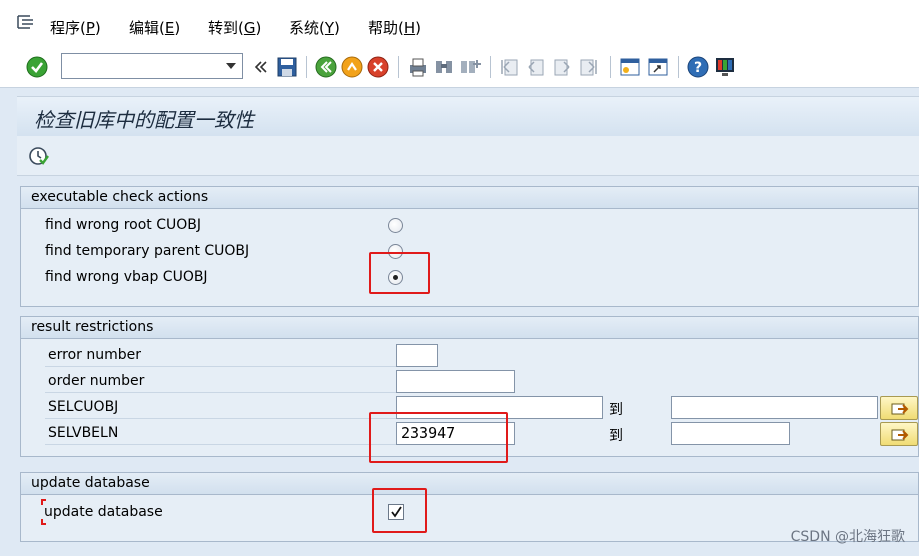  What do you see at coordinates (725, 67) in the screenshot?
I see `customize-layout-icon` at bounding box center [725, 67].